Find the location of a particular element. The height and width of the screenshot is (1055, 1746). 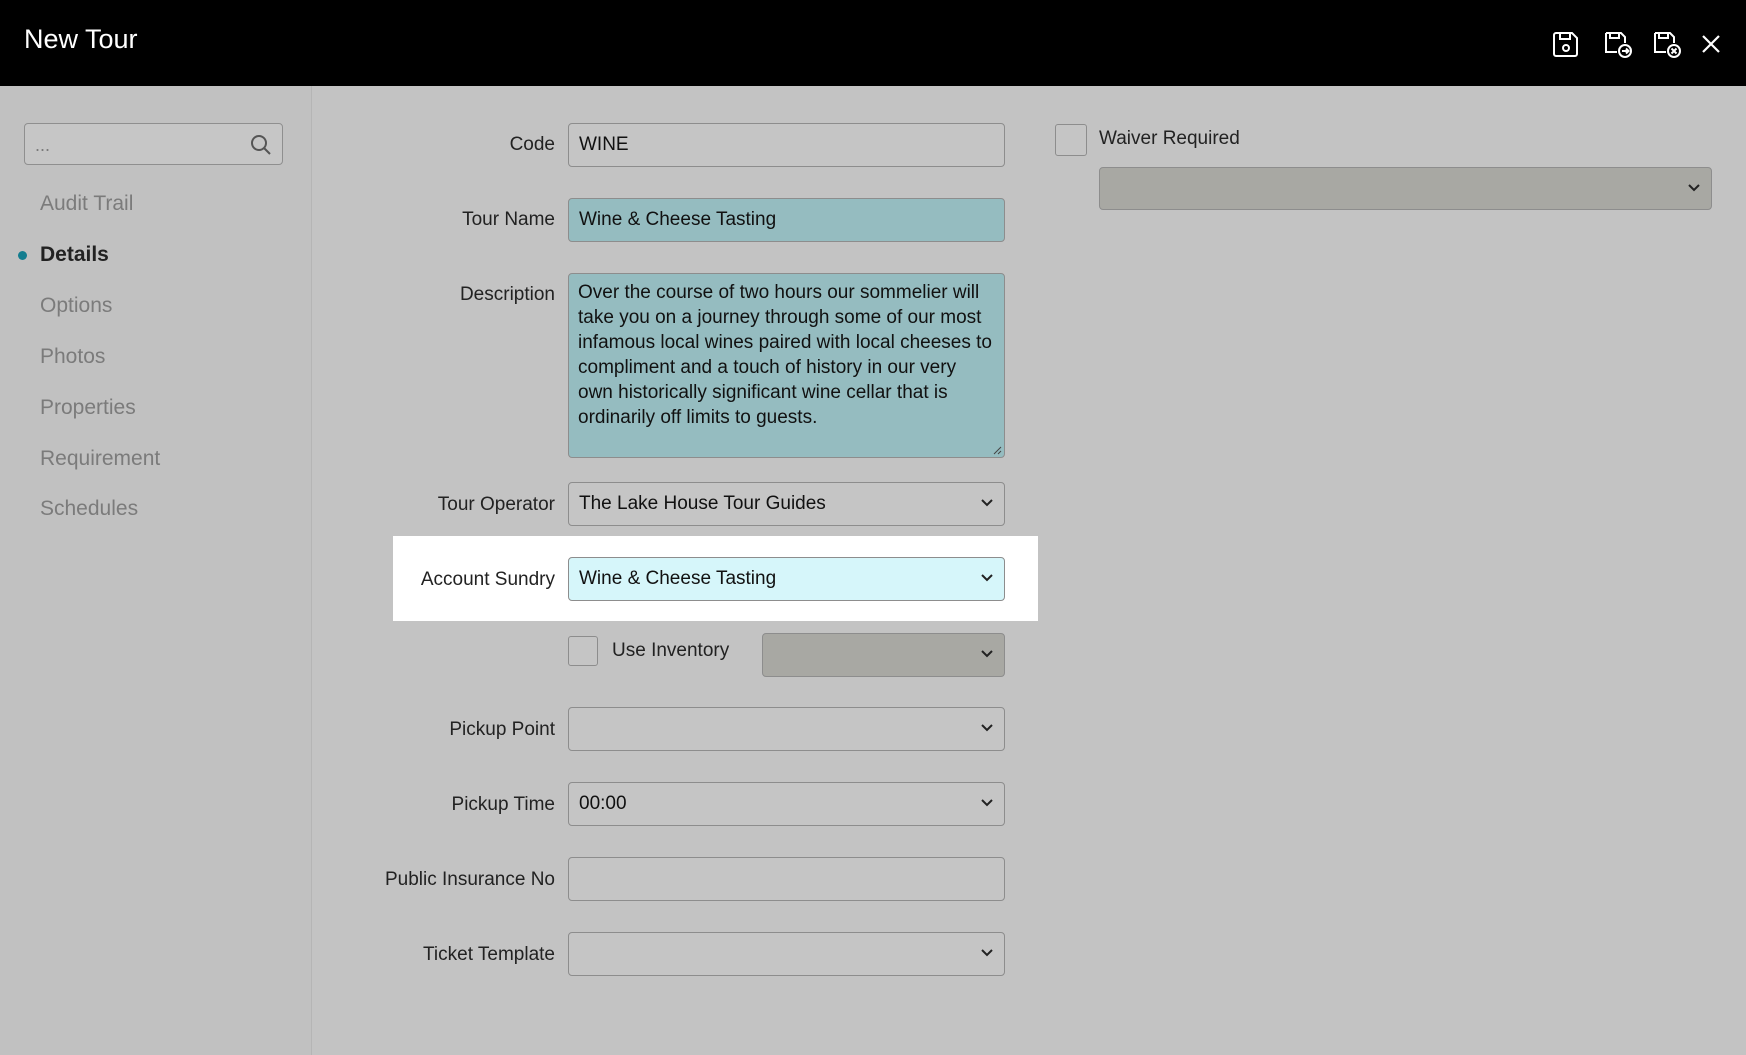

public-insurance-label: Public Insurance No is located at coordinates (469, 879).